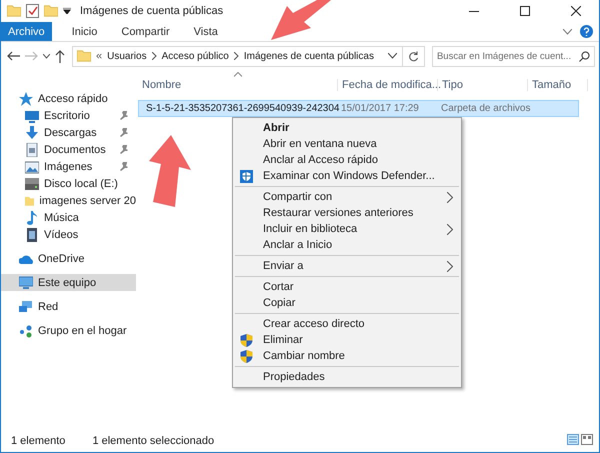  I want to click on sidebar-item: Grupo en el hogar, so click(68, 330).